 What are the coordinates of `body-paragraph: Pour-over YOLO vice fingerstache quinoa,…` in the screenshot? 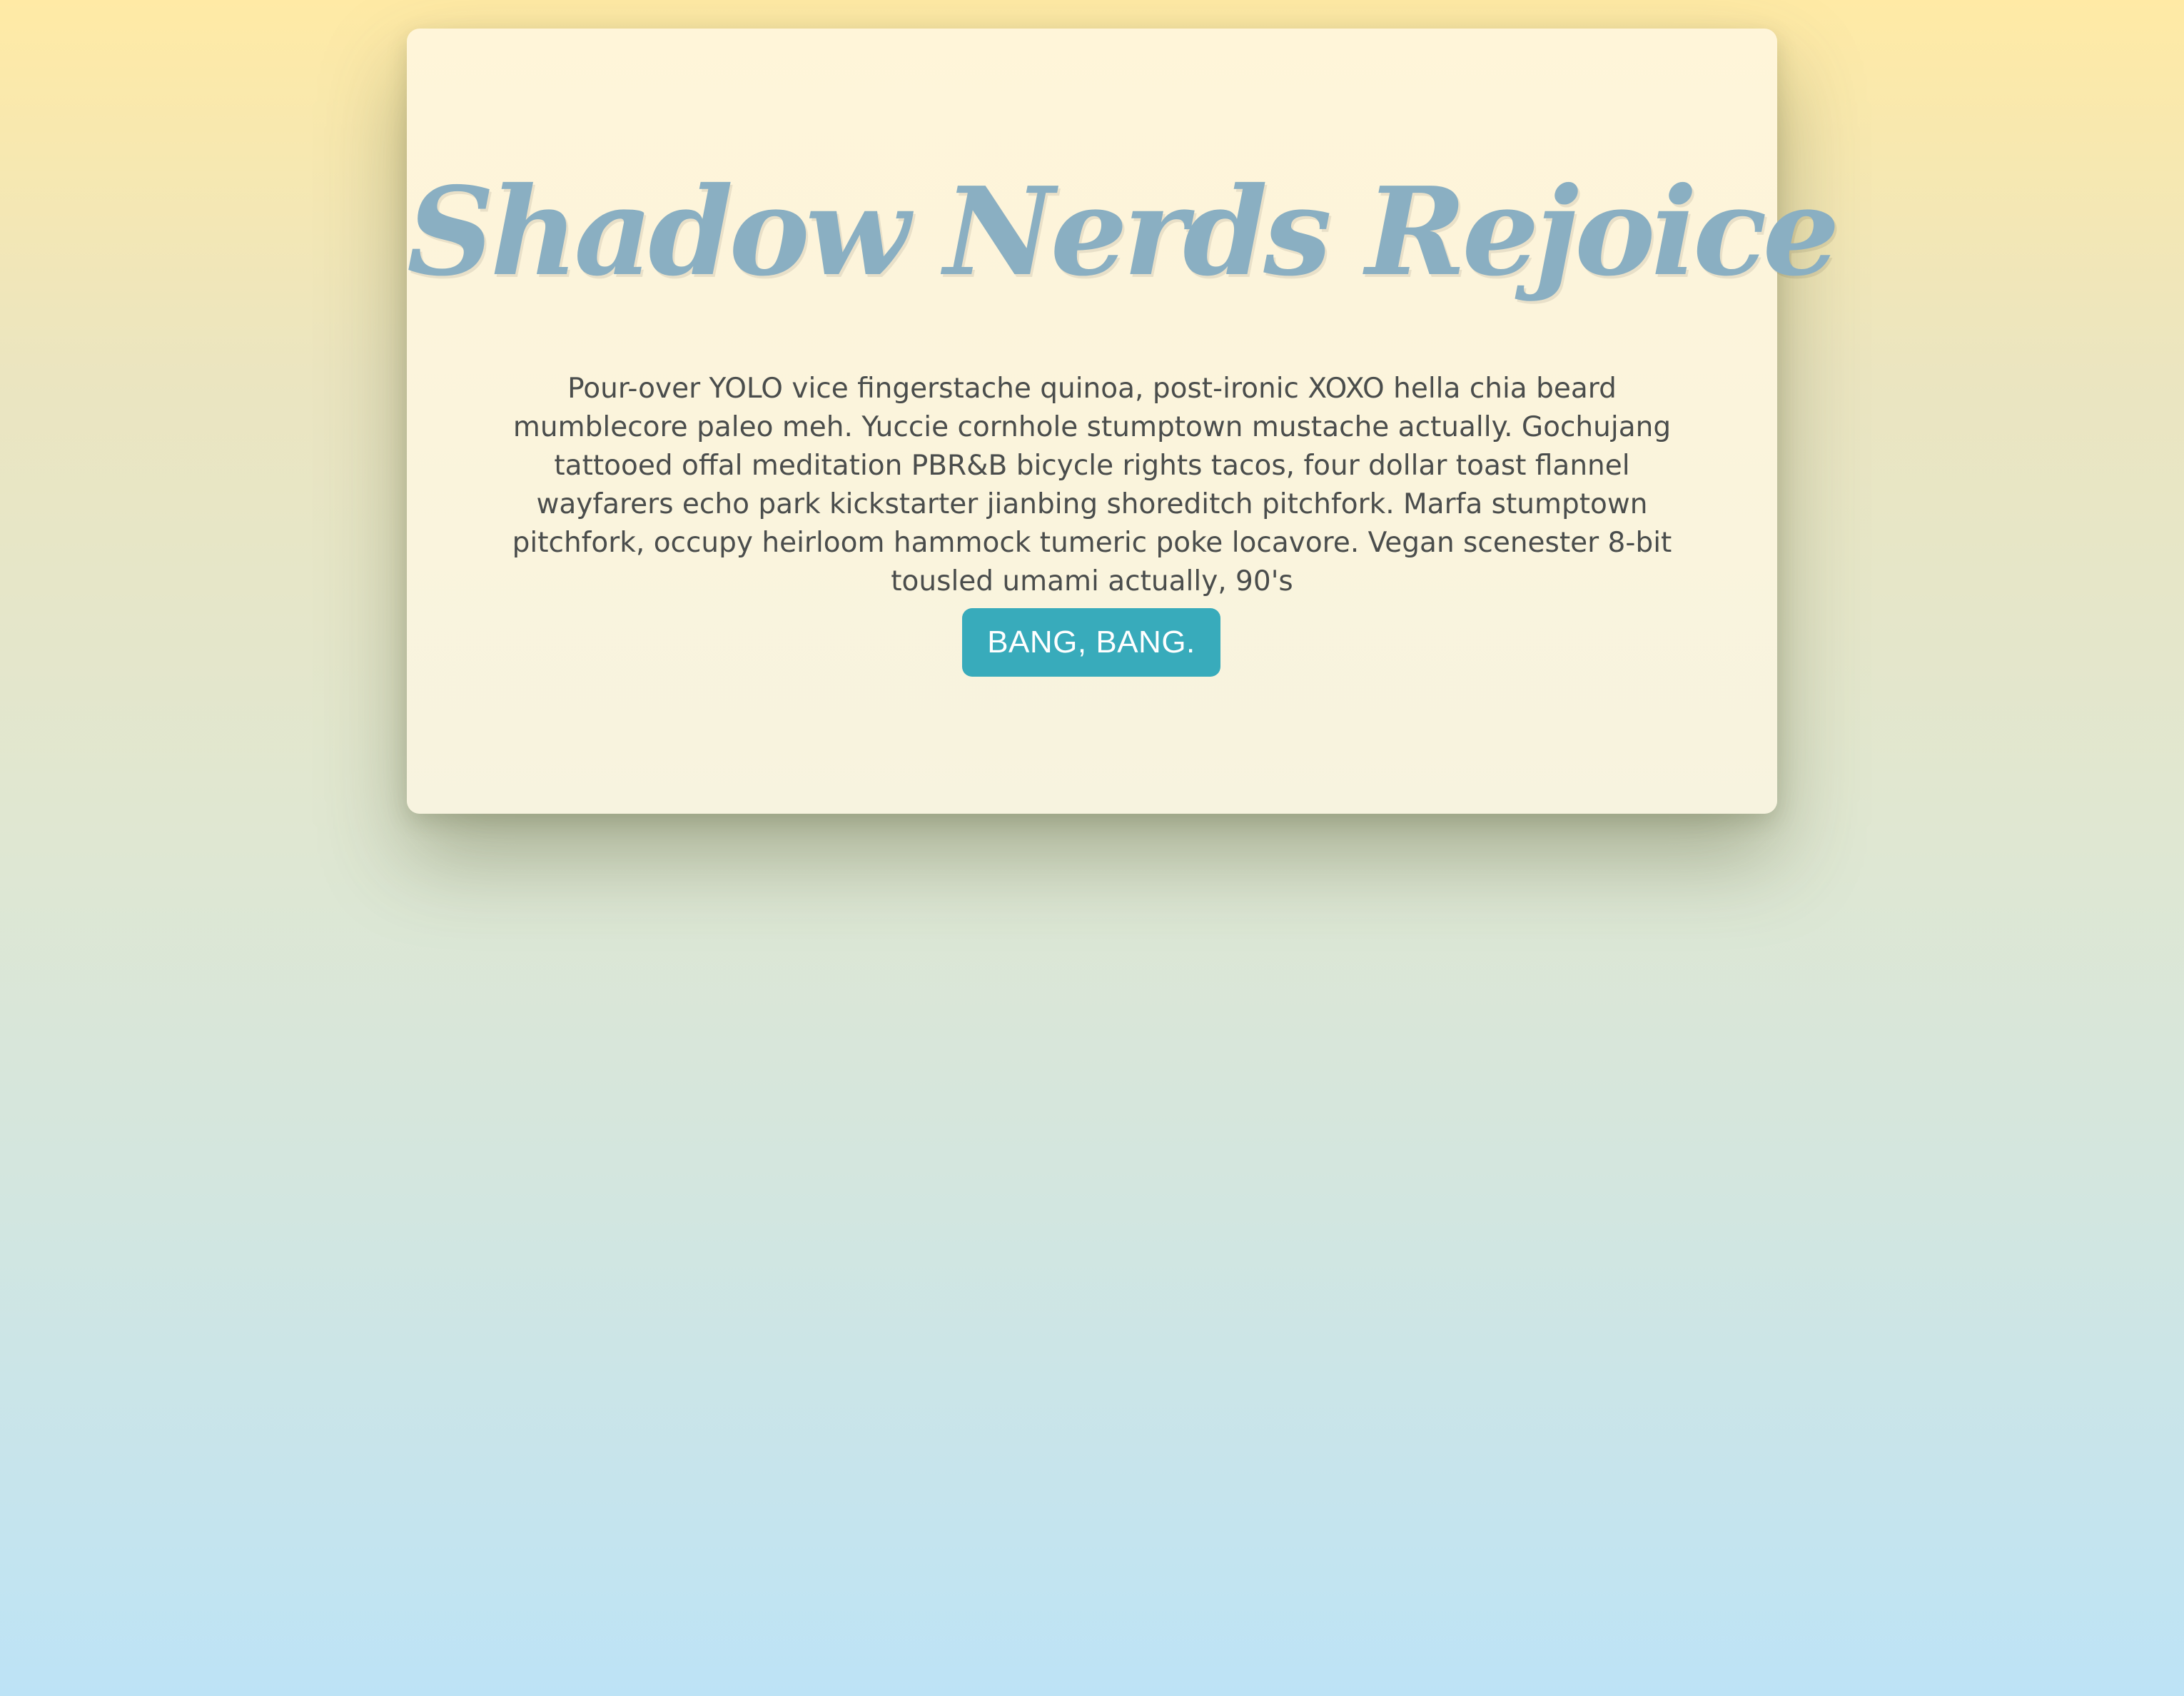 It's located at (1092, 485).